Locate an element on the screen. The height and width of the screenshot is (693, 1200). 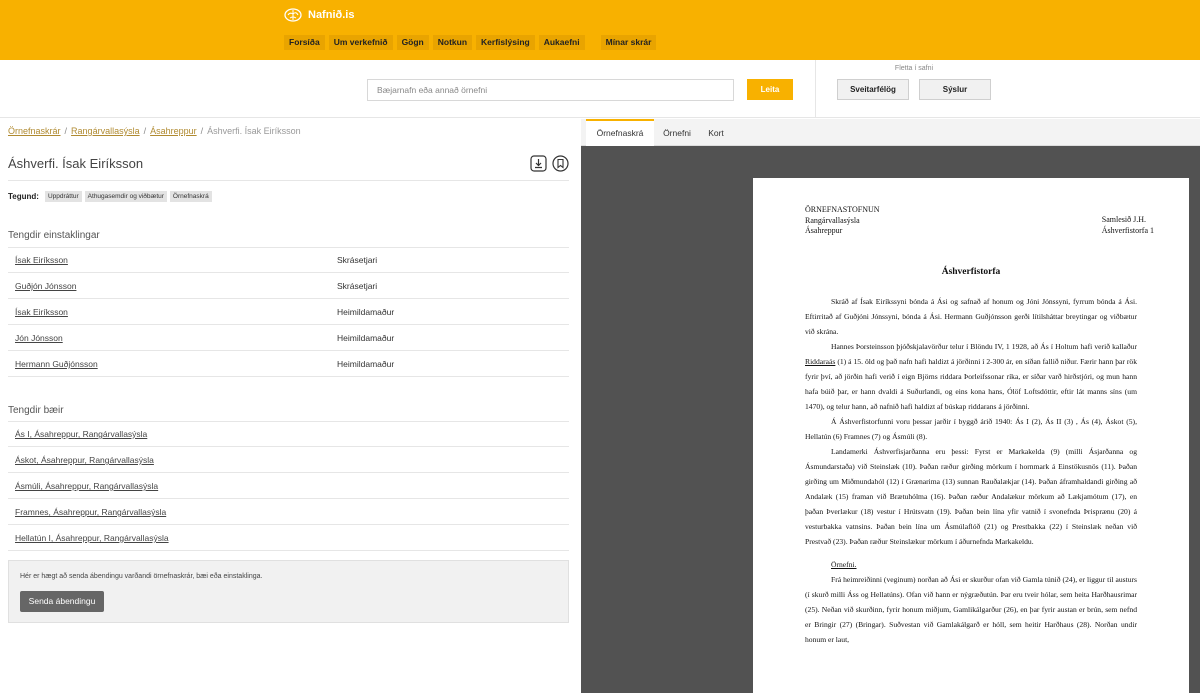
tag-uppdrattur: Uppdráttur is located at coordinates (63, 196).